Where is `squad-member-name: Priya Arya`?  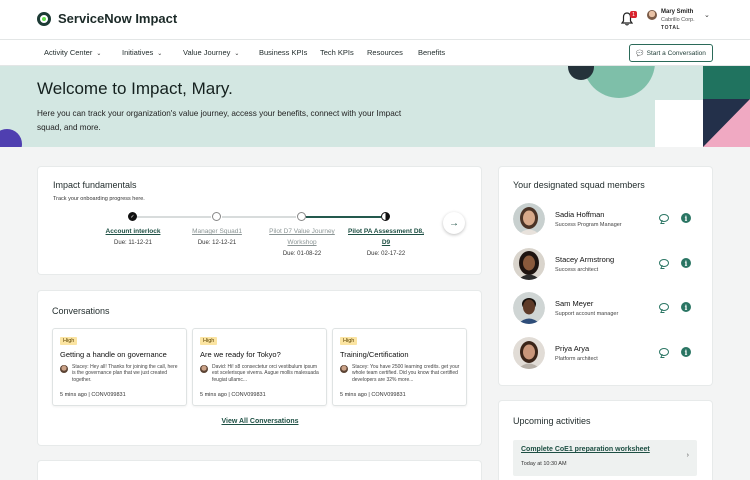
squad-member-name: Priya Arya is located at coordinates (572, 348).